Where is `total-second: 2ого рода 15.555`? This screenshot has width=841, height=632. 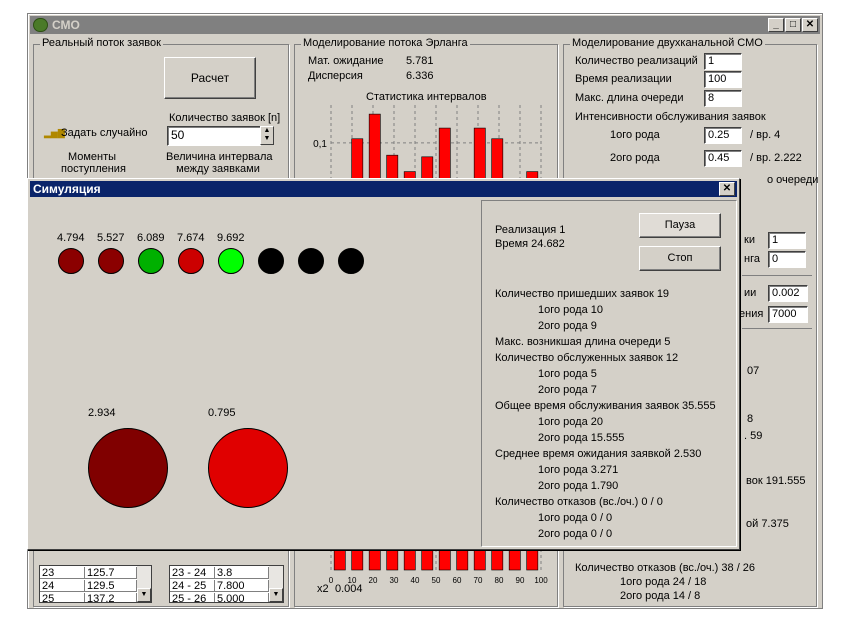 total-second: 2ого рода 15.555 is located at coordinates (581, 438).